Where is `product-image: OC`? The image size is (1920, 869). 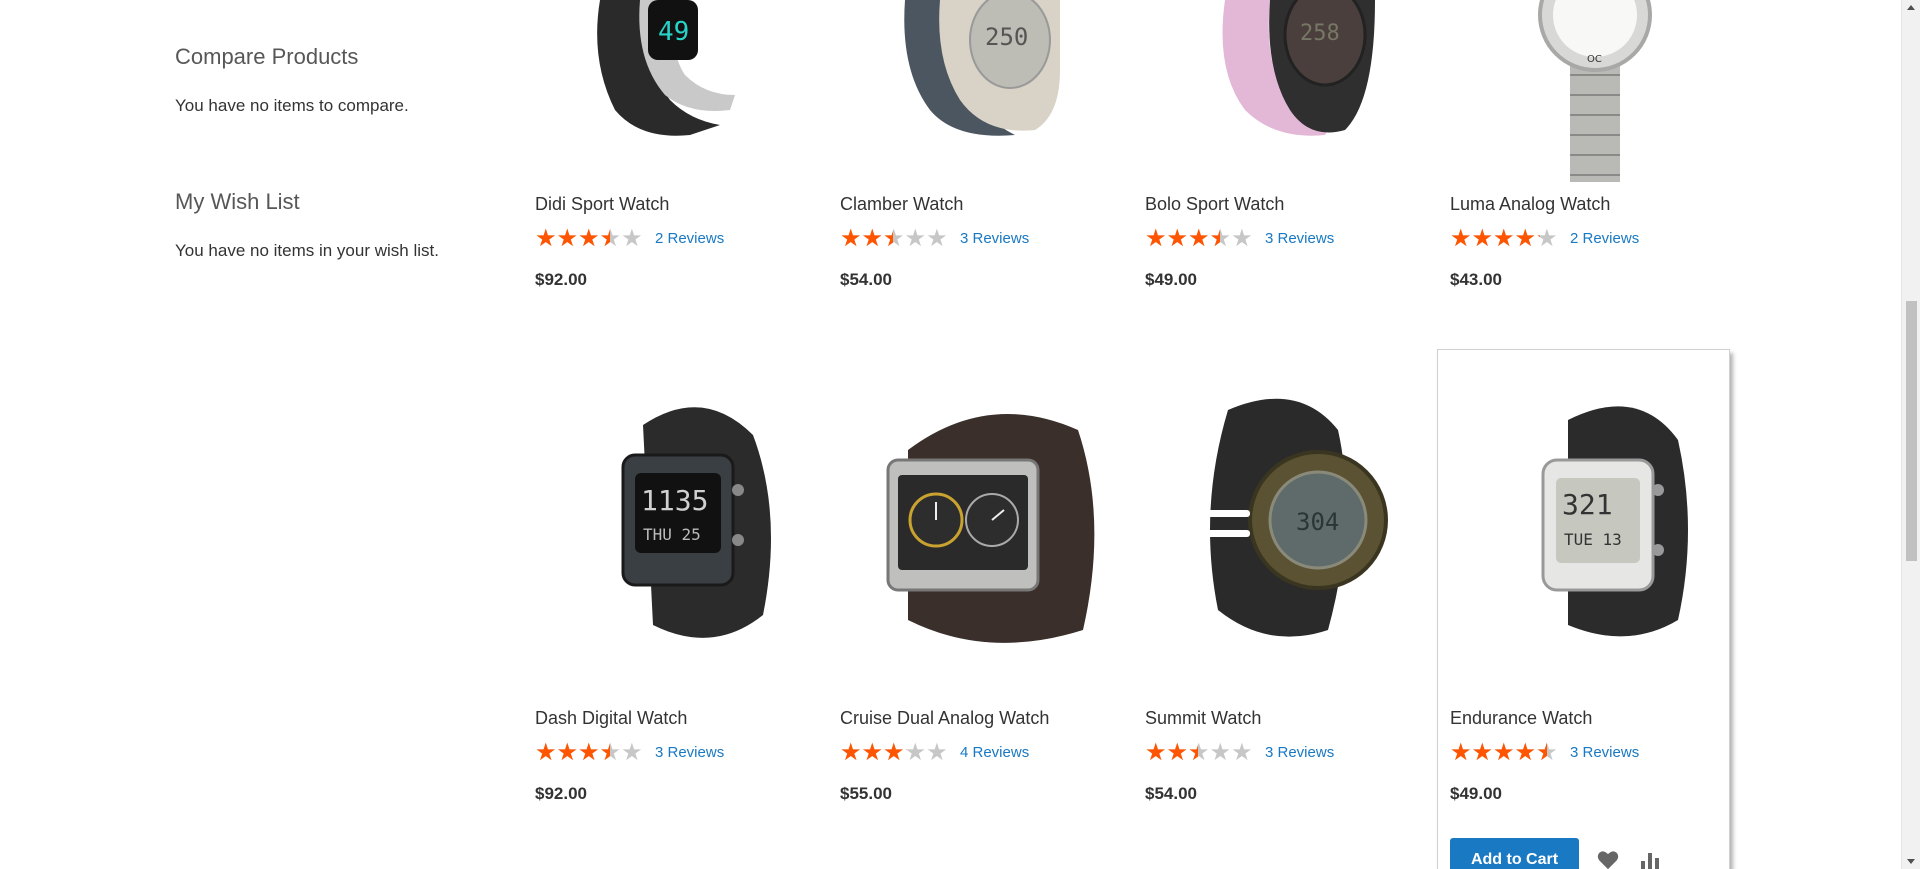
product-image: OC is located at coordinates (1597, 91).